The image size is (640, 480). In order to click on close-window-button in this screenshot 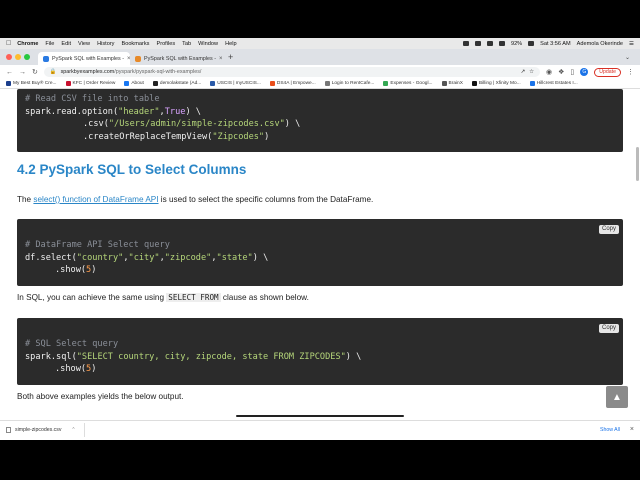, I will do `click(9, 57)`.